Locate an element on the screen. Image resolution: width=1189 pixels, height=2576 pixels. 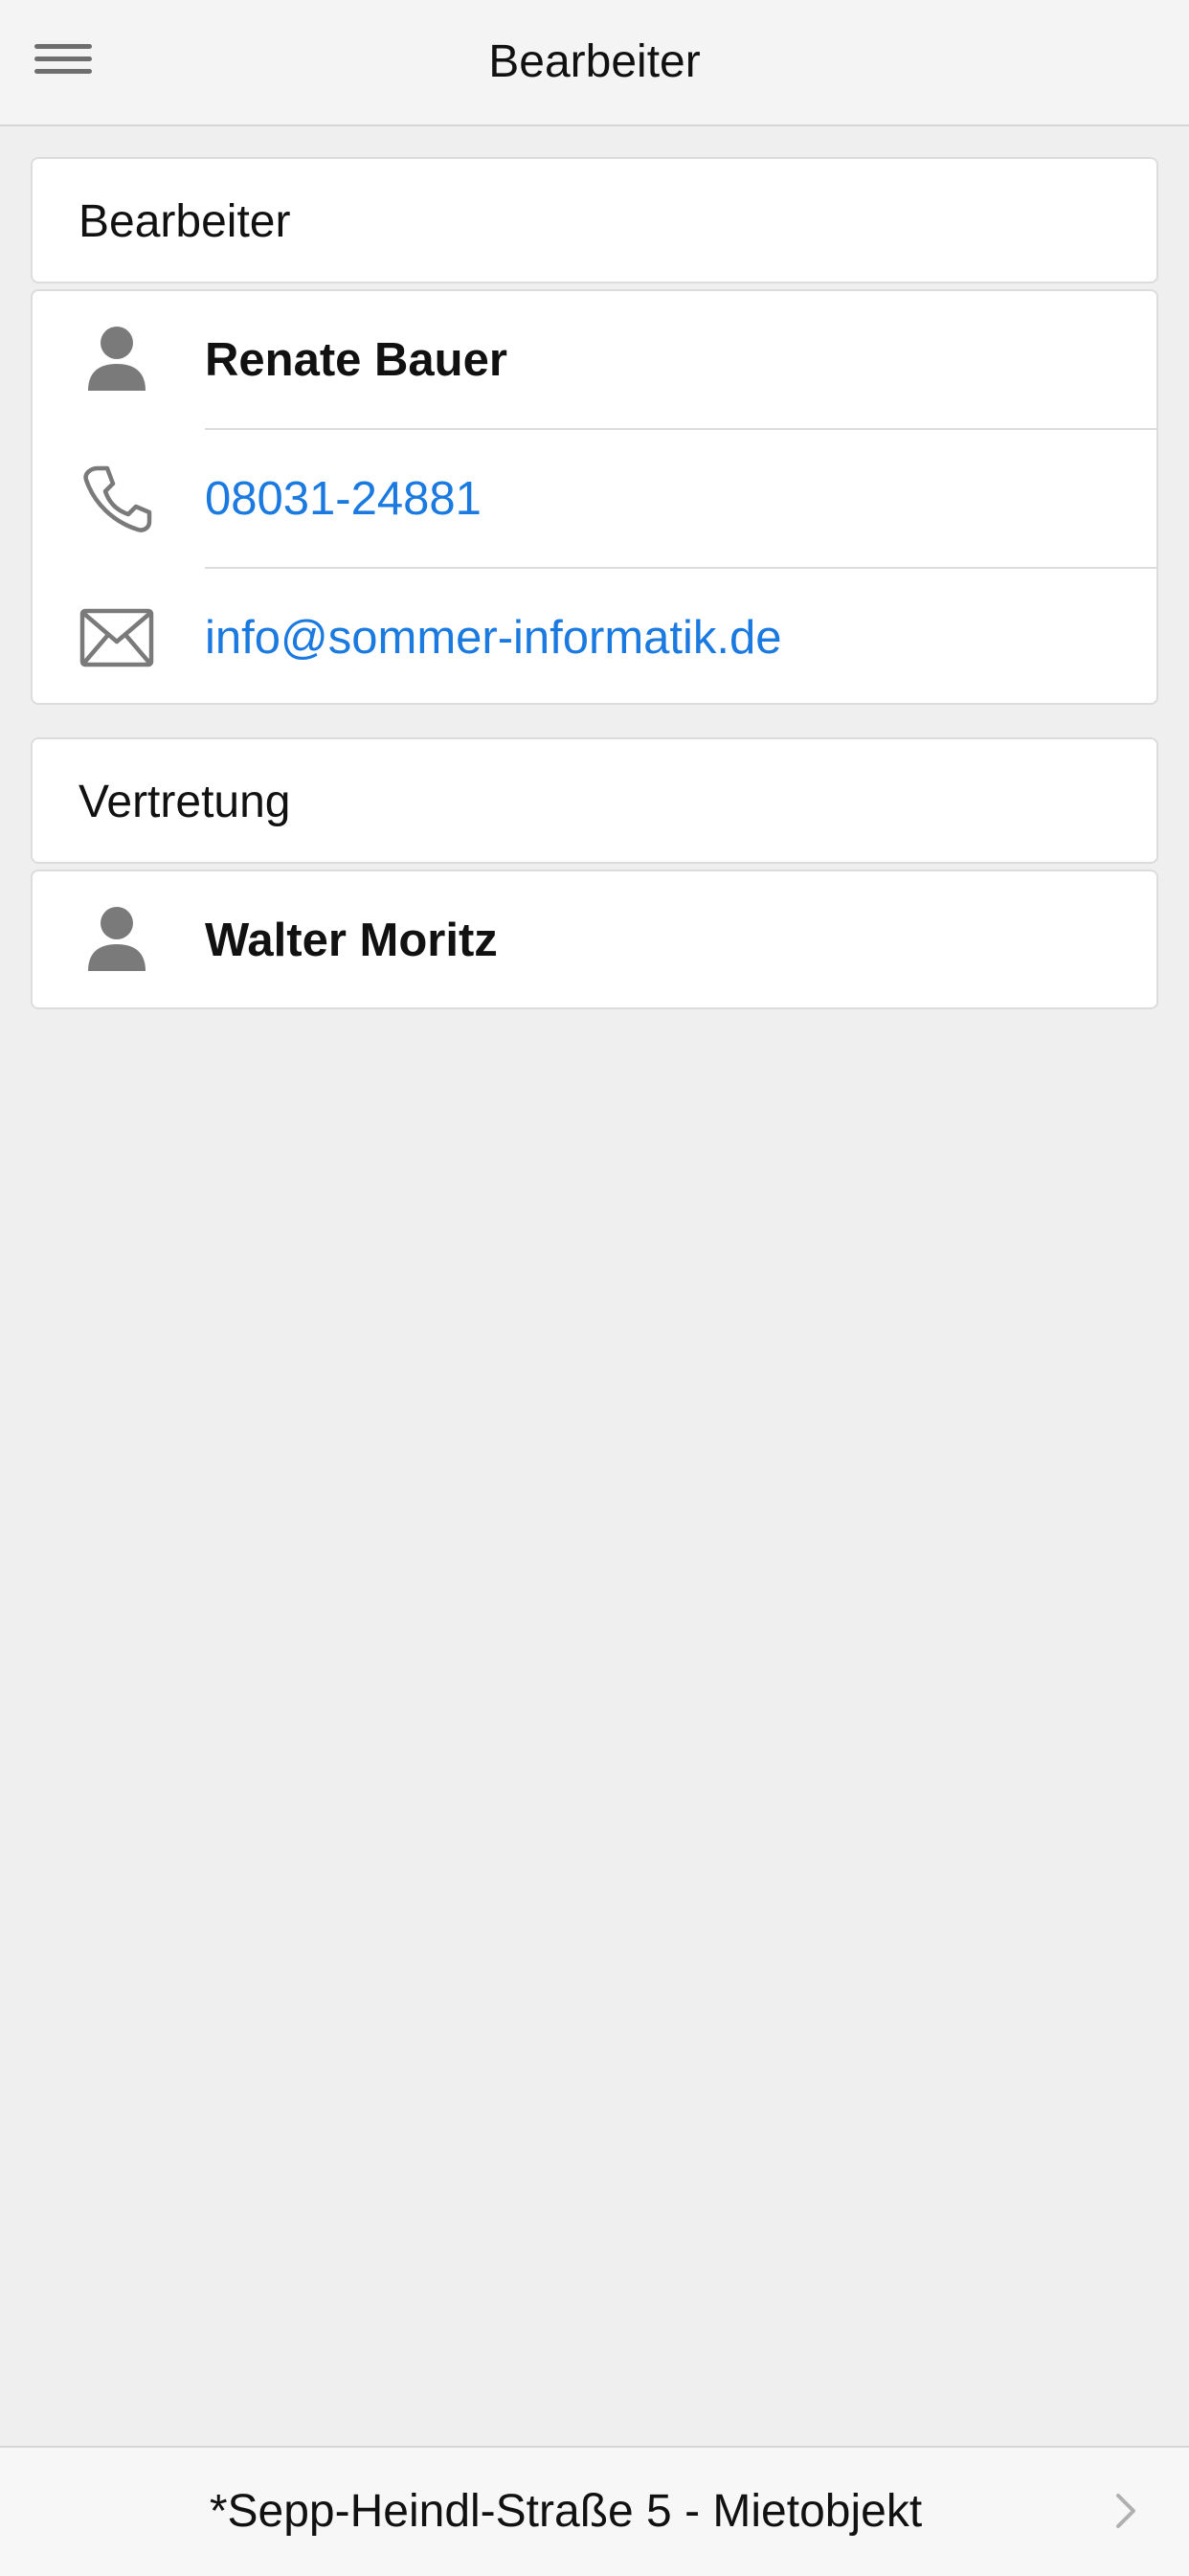
property-footer-button: *Sepp-Heindl-Straße 5 - Mietobjekt is located at coordinates (594, 2511).